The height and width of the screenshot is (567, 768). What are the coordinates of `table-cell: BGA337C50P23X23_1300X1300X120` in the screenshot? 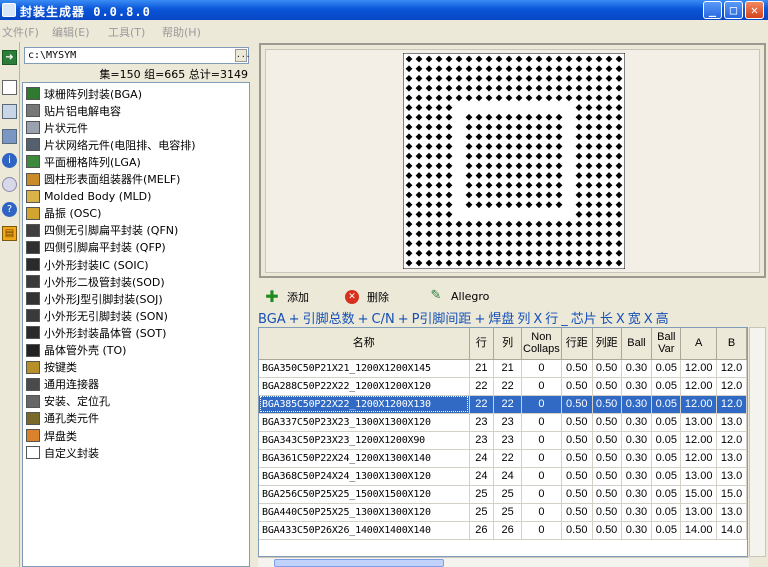 It's located at (364, 422).